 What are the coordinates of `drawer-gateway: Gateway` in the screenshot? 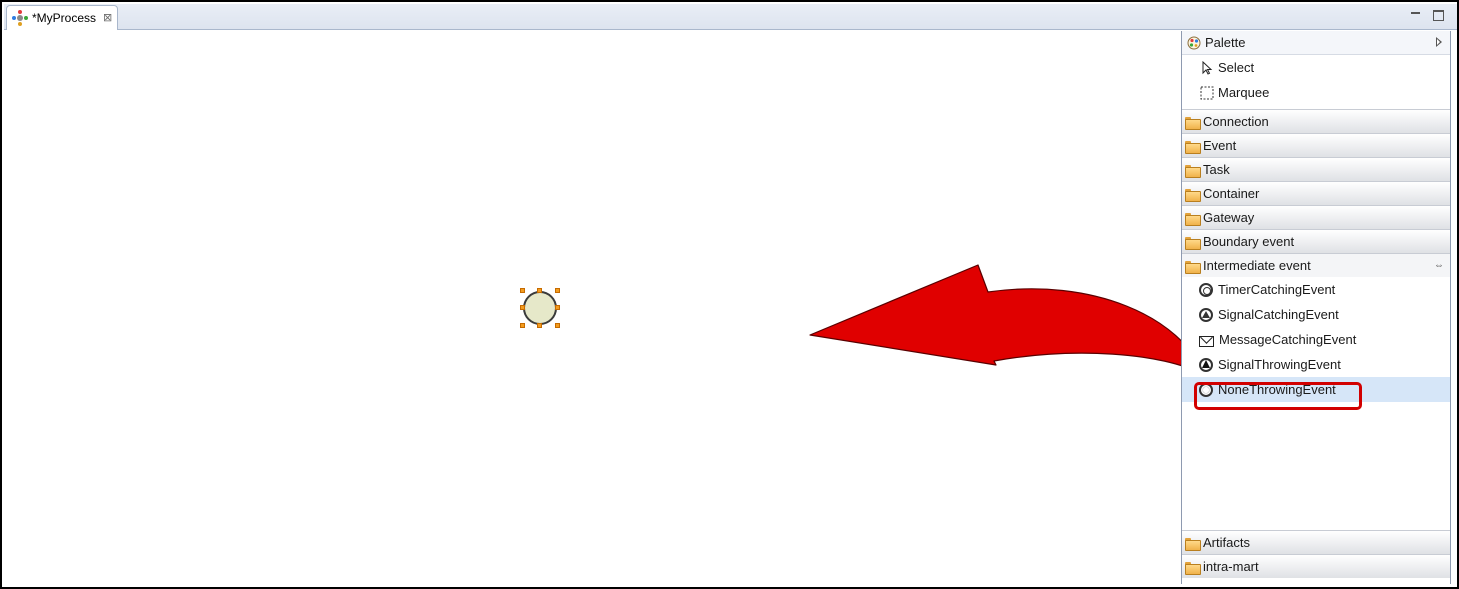 It's located at (1316, 217).